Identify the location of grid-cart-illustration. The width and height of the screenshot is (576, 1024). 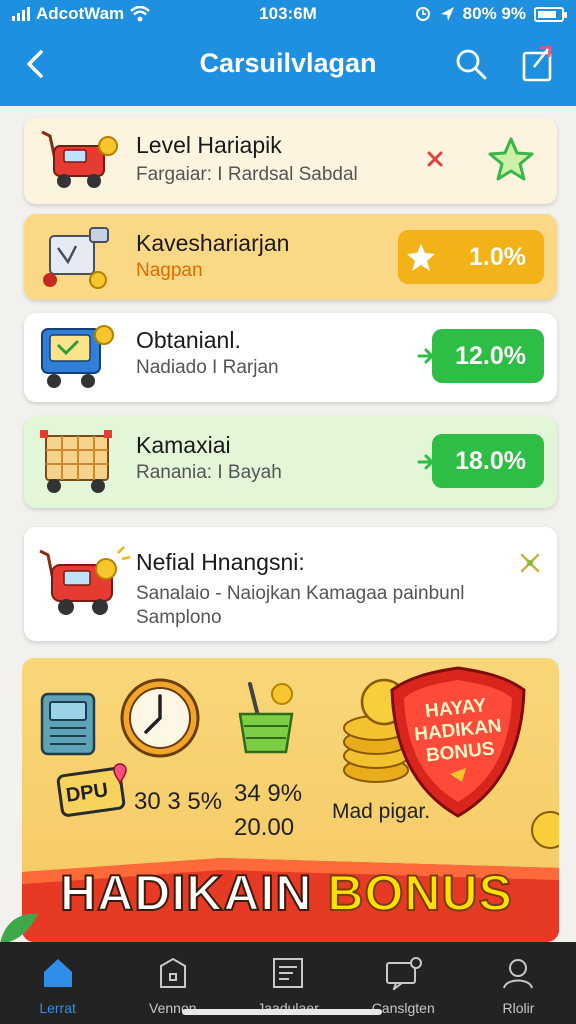
(76, 461).